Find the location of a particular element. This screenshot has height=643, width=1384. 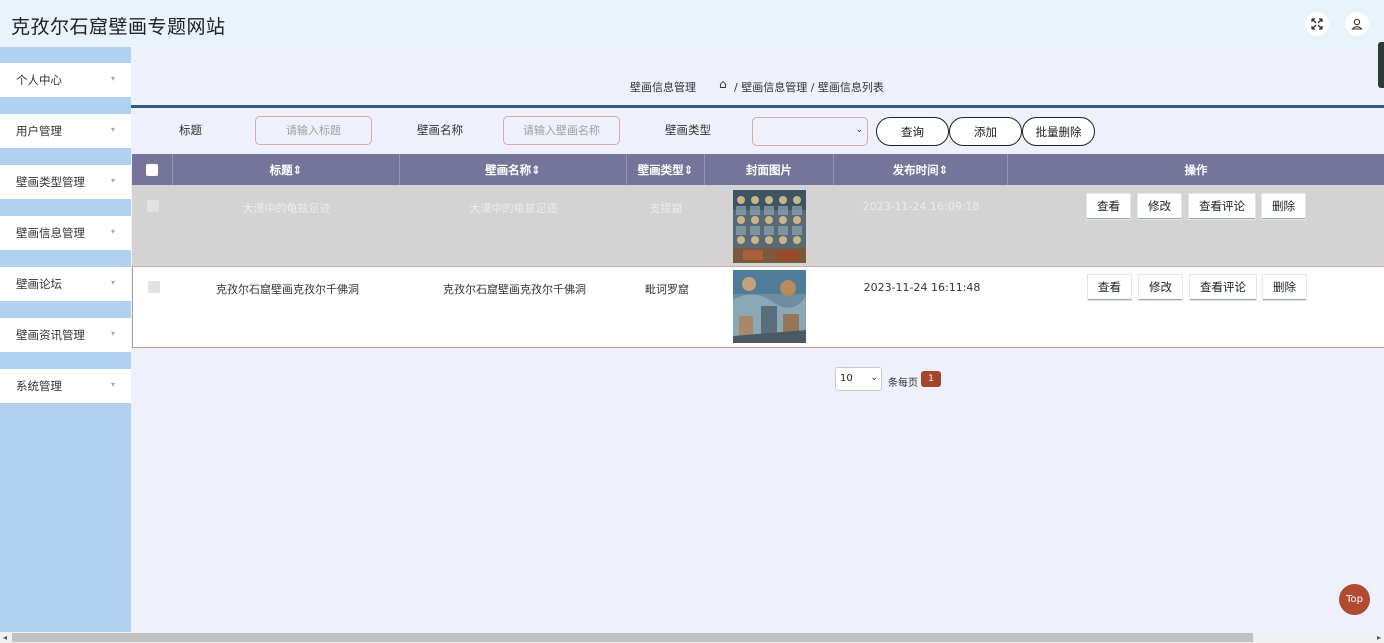

page-size-value: 10 is located at coordinates (846, 378).